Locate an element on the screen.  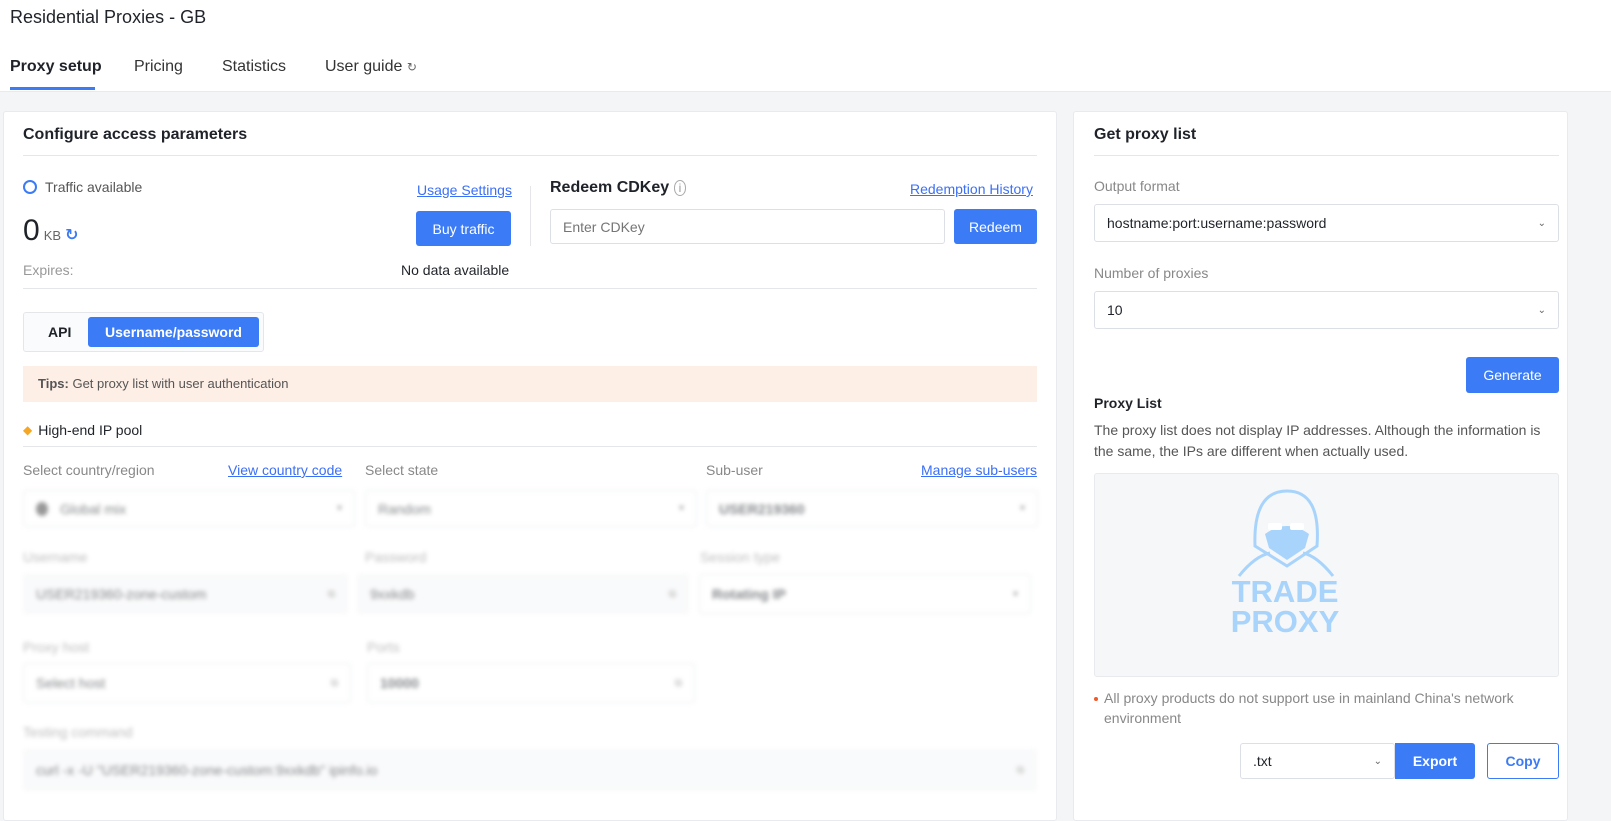
page-title: Residential Proxies - GB is located at coordinates (108, 17).